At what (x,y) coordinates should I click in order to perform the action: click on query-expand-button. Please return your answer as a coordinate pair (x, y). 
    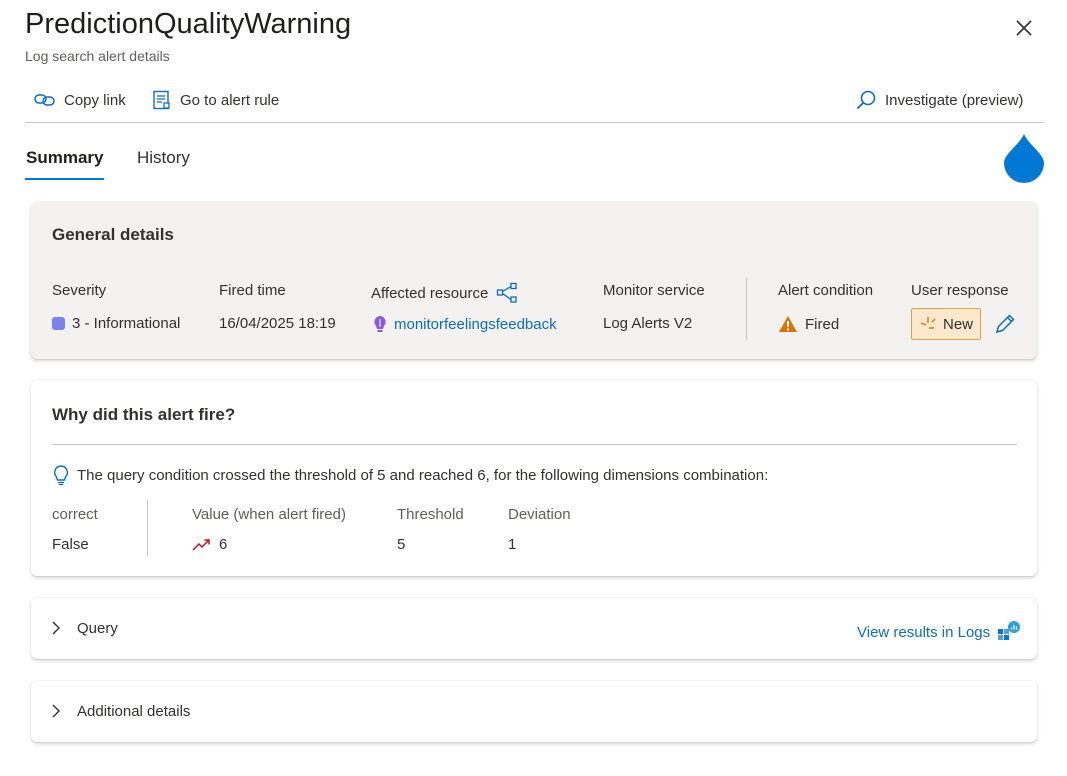
    Looking at the image, I should click on (56, 630).